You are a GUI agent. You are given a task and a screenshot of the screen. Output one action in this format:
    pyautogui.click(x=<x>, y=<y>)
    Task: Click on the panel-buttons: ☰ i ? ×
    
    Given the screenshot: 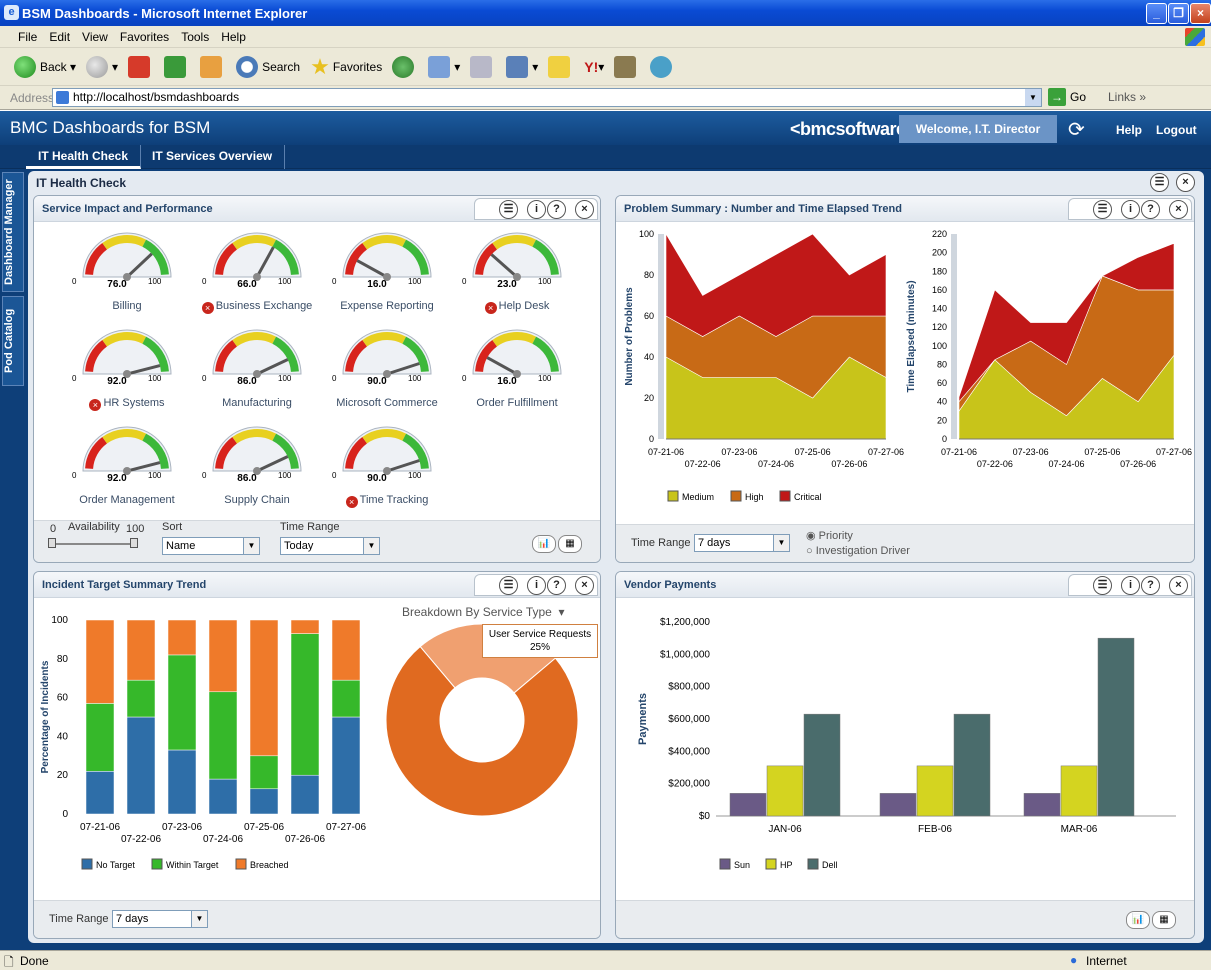 What is the action you would take?
    pyautogui.click(x=1130, y=585)
    